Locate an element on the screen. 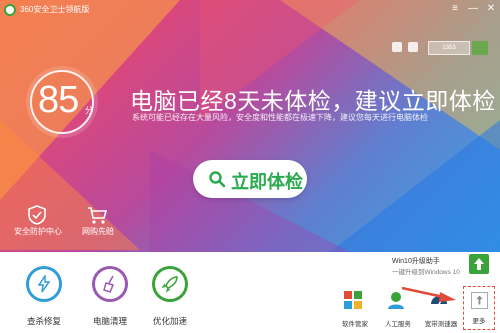  minimize-button: — is located at coordinates (473, 9).